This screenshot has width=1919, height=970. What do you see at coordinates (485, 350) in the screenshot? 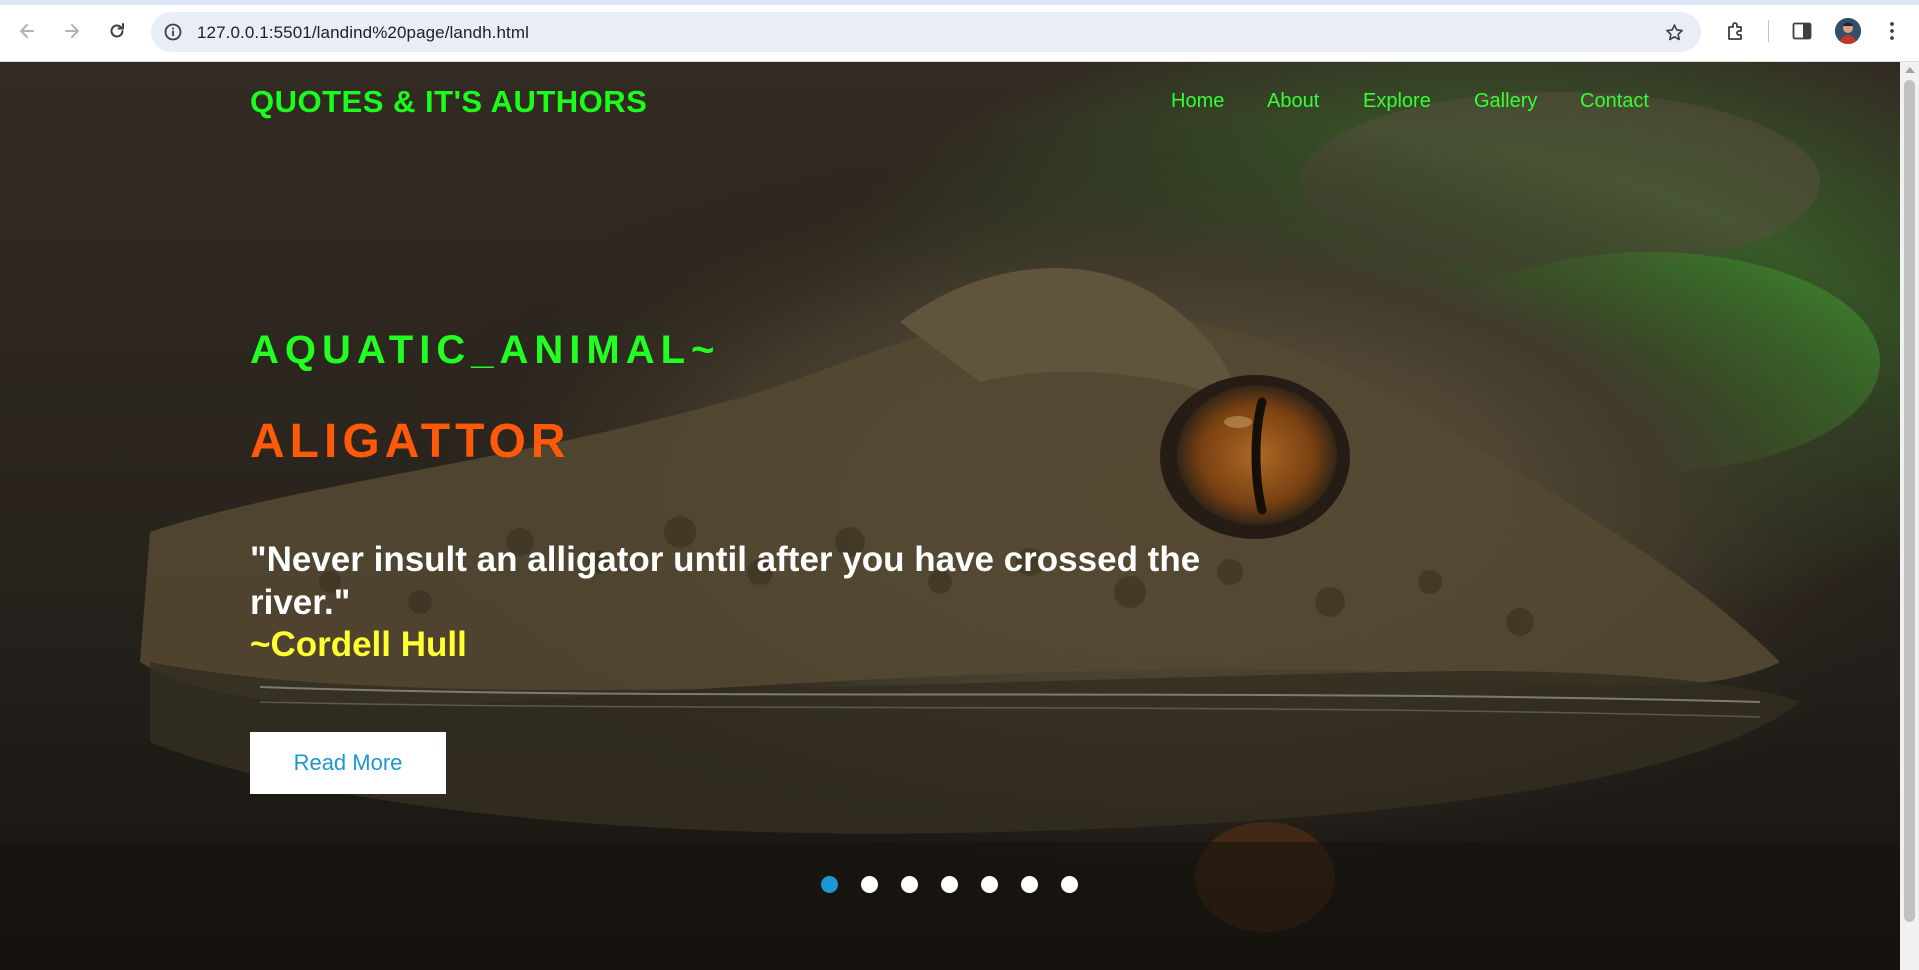
I see `hero-subtitle: AQUATIC_ANIMAL~` at bounding box center [485, 350].